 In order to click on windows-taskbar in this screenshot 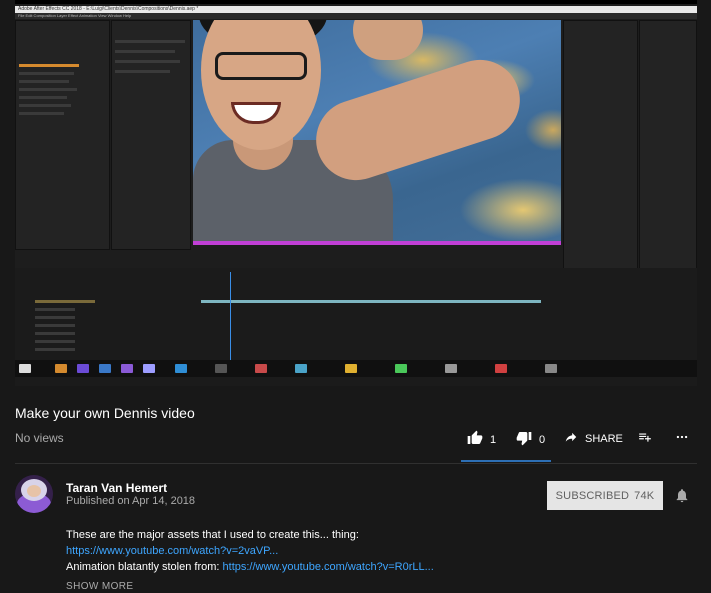, I will do `click(356, 368)`.